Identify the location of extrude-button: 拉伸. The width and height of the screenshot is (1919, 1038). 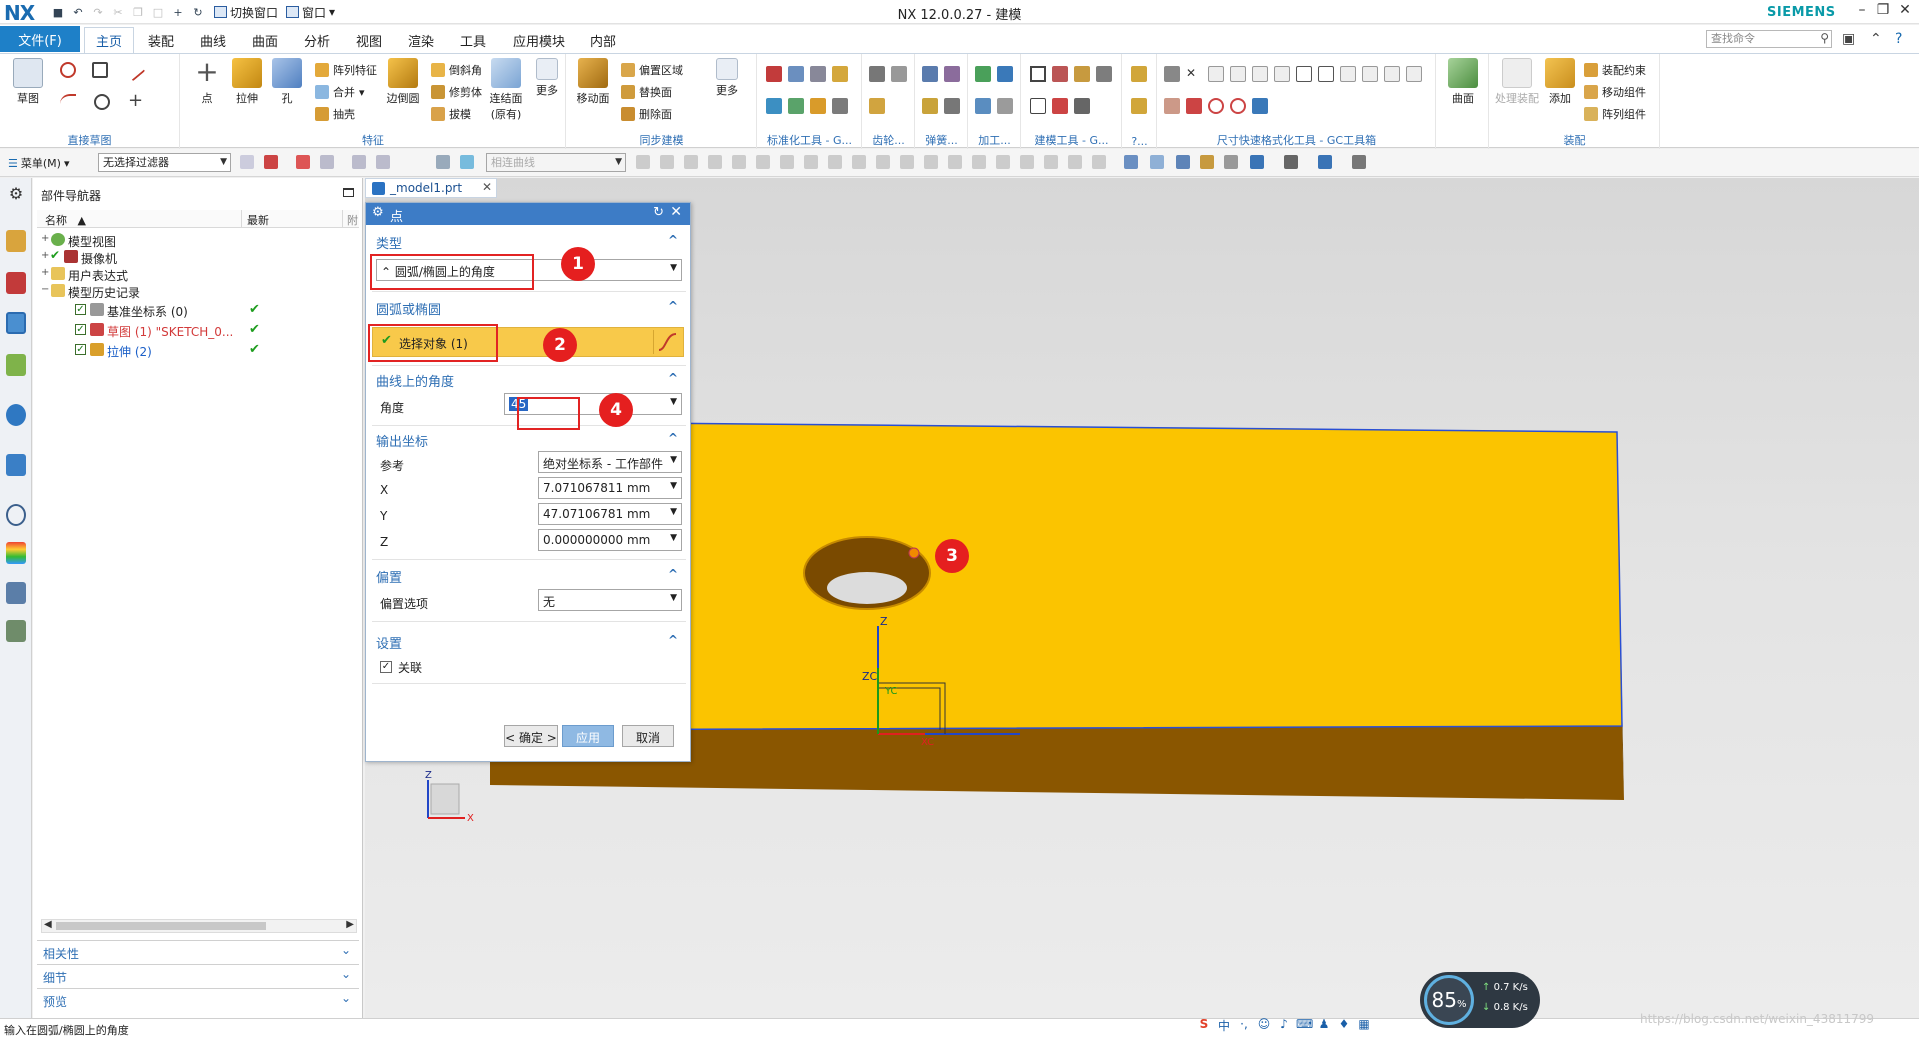
(247, 82).